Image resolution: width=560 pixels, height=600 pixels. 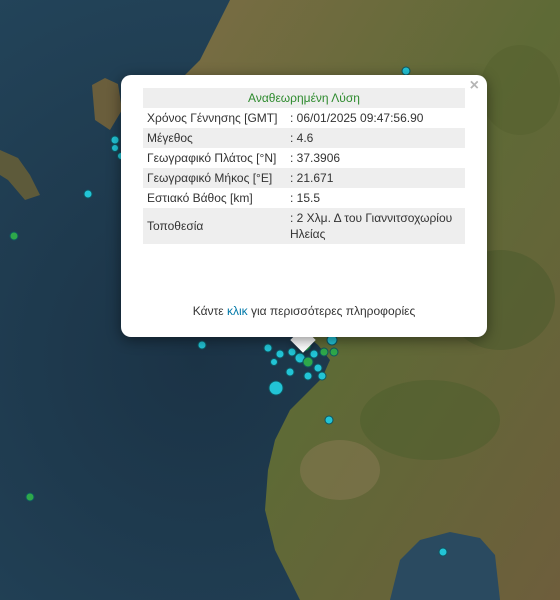 I want to click on table-row: Μέγεθος : 4.6, so click(x=304, y=138).